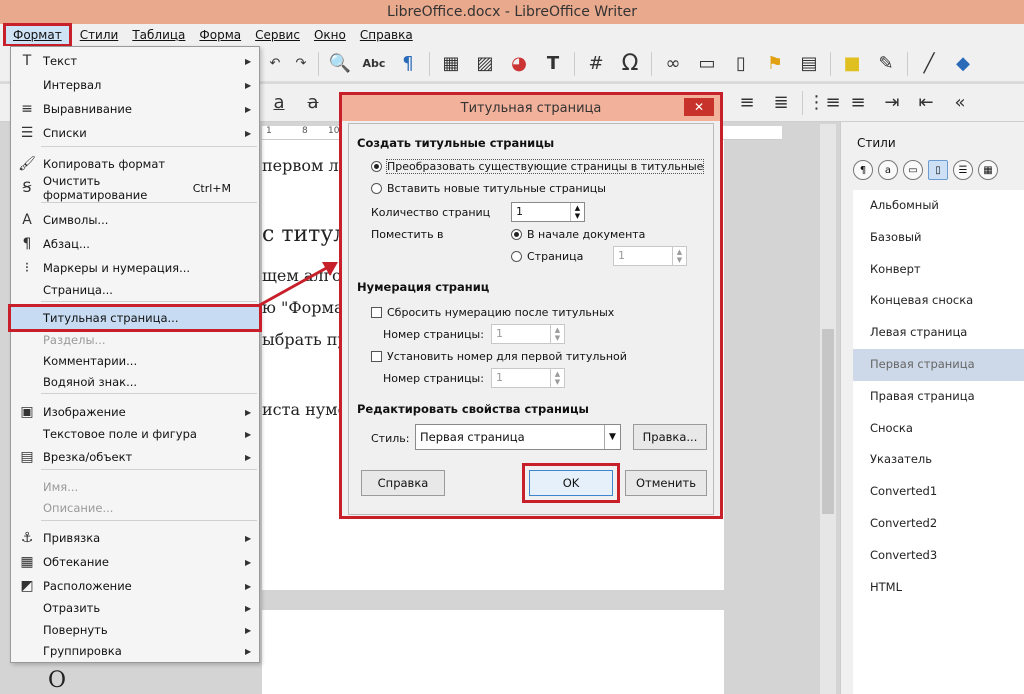  I want to click on insert-textbox-icon: T, so click(553, 64).